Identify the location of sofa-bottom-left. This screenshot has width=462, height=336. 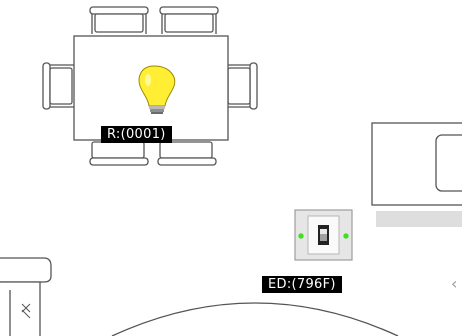
(26, 296).